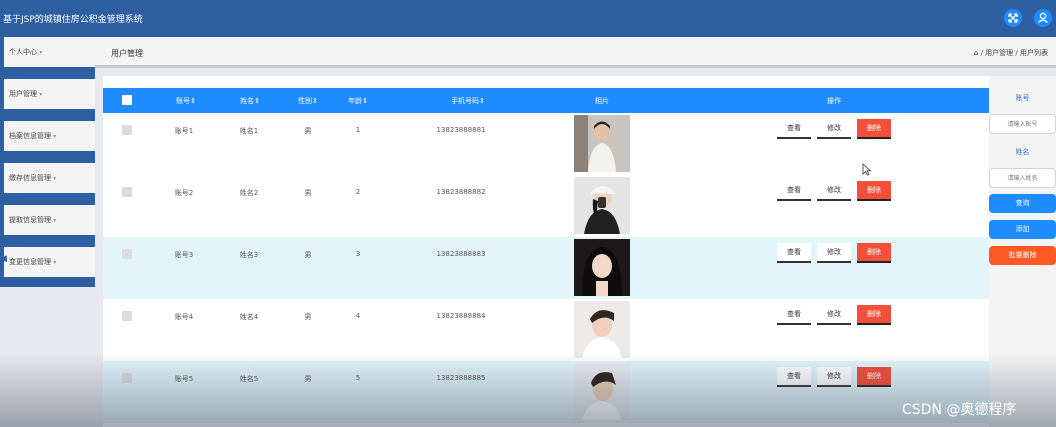  What do you see at coordinates (358, 254) in the screenshot?
I see `cell-age: 3` at bounding box center [358, 254].